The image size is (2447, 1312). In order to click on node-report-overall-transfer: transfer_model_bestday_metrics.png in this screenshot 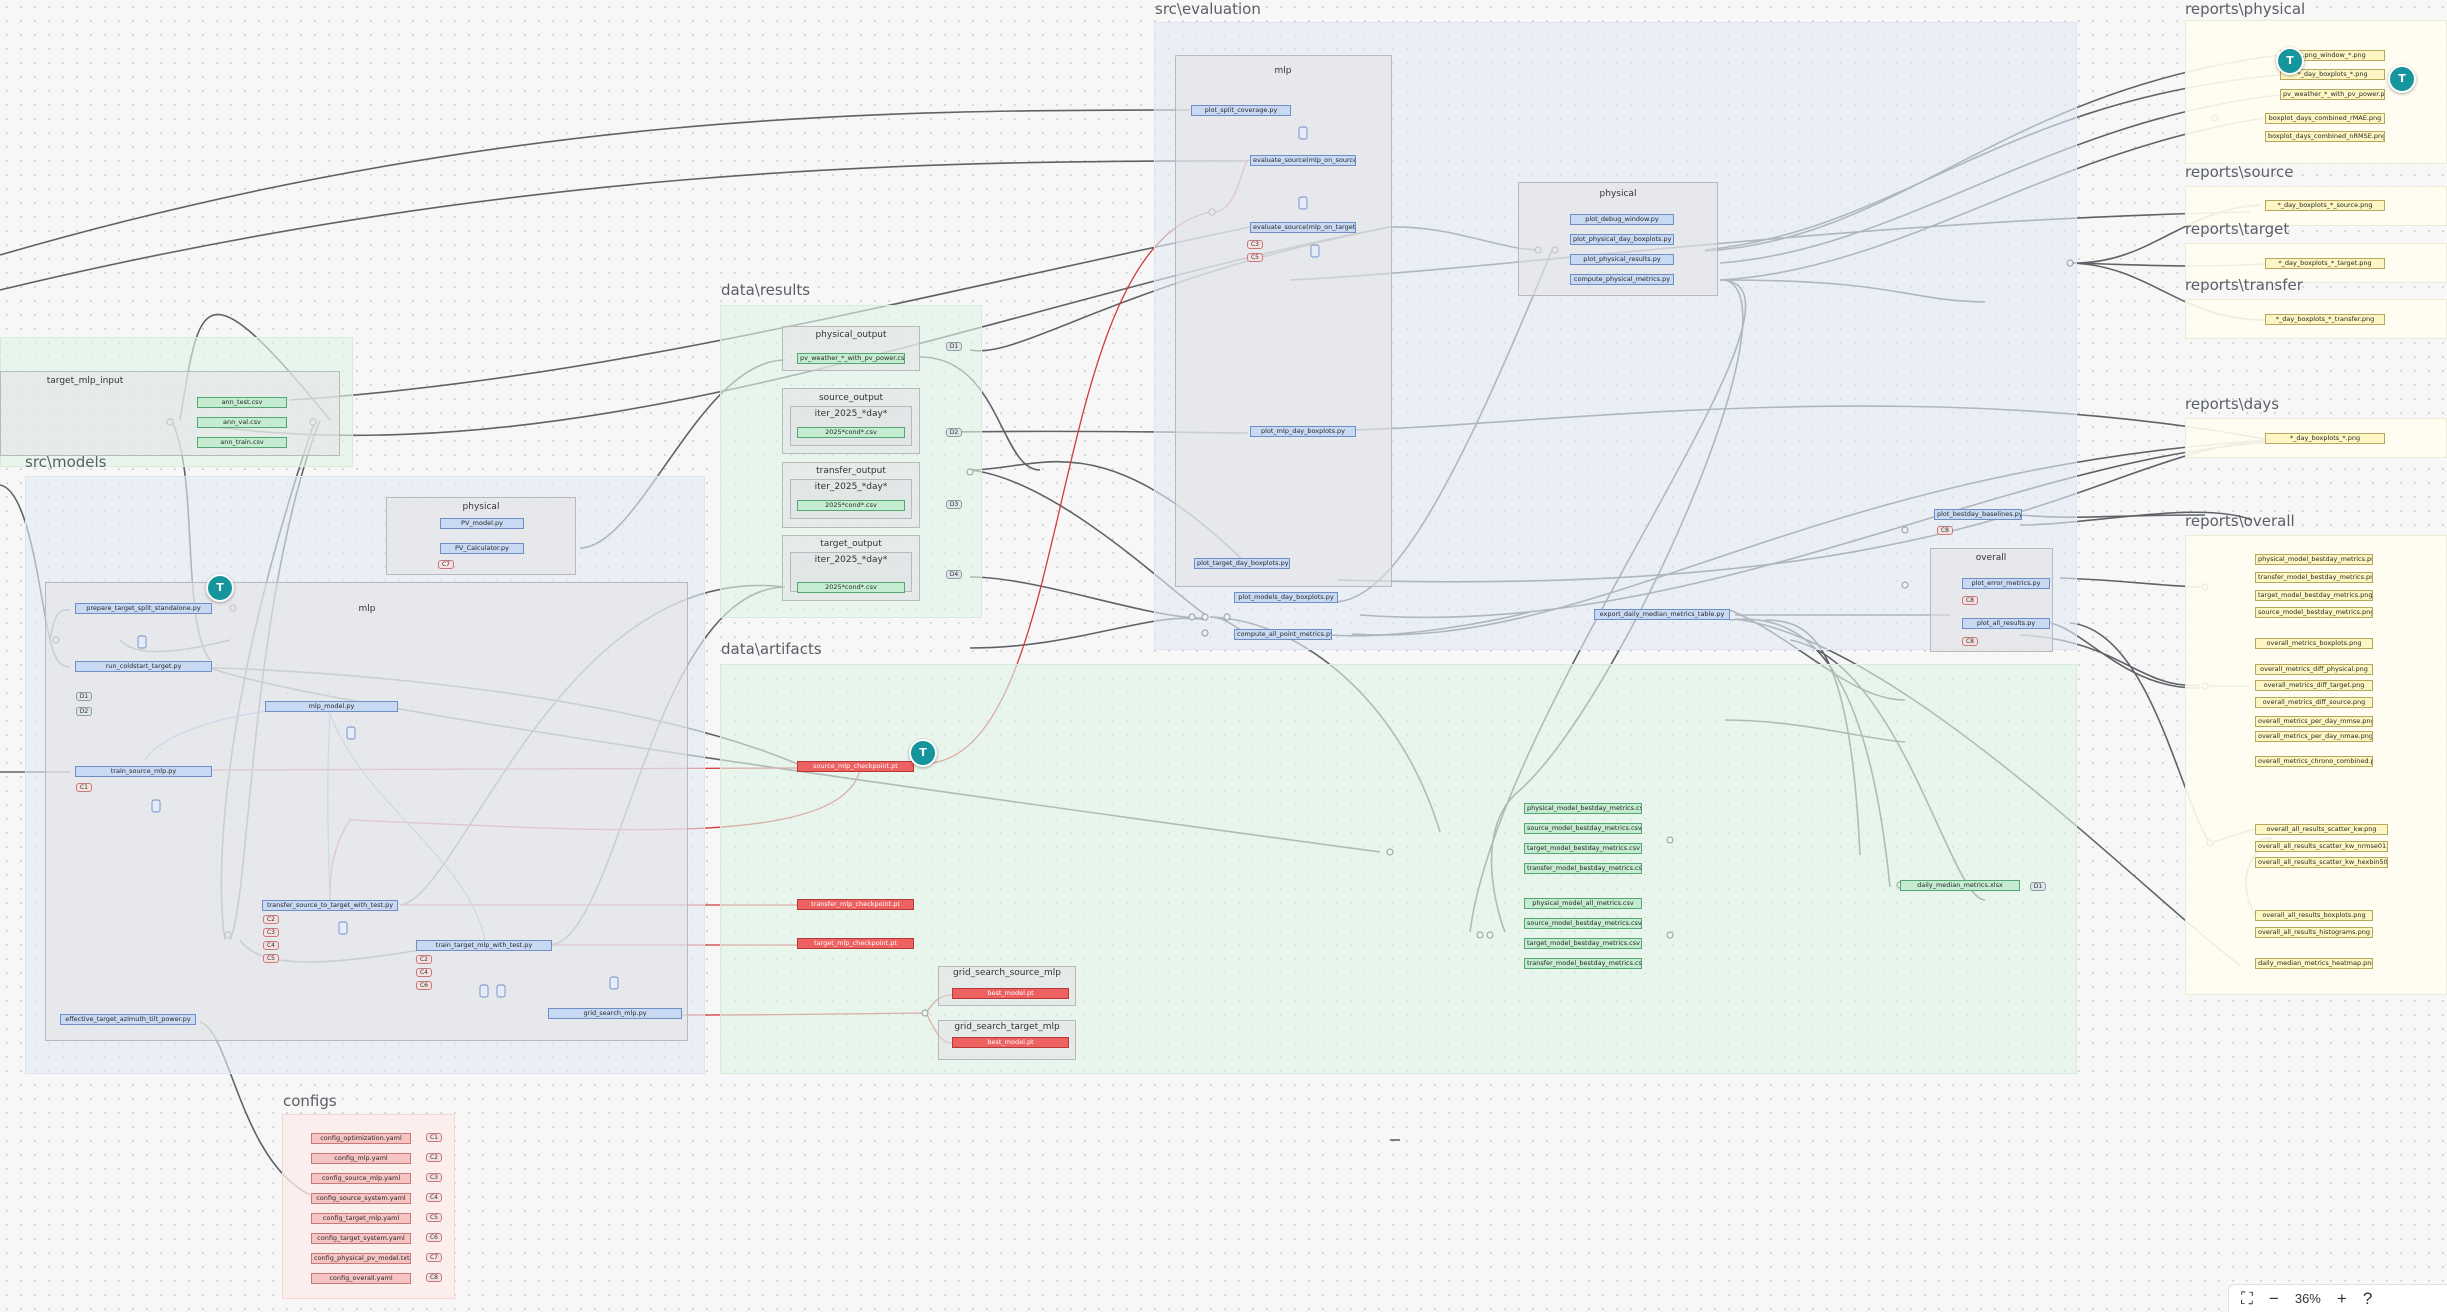, I will do `click(2314, 577)`.